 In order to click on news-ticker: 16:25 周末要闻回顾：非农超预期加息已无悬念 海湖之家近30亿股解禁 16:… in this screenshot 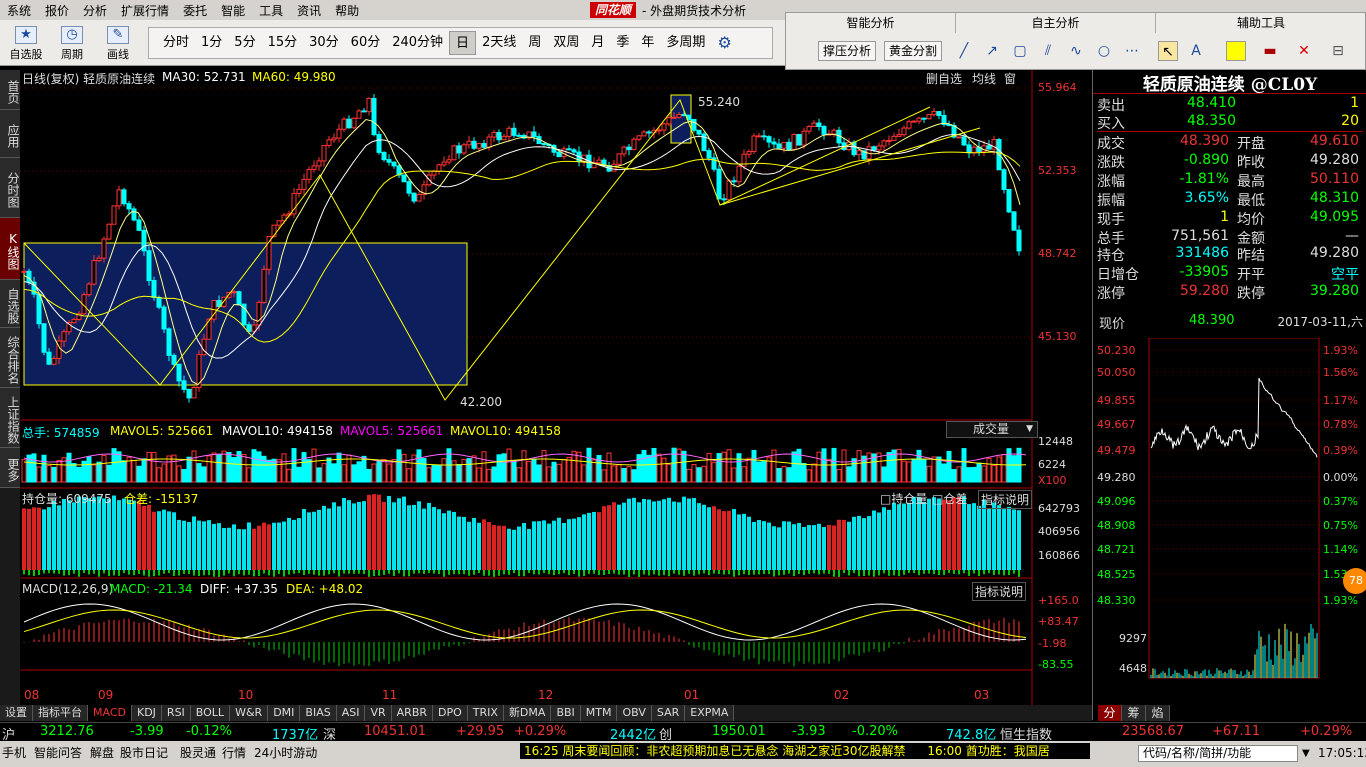, I will do `click(805, 751)`.